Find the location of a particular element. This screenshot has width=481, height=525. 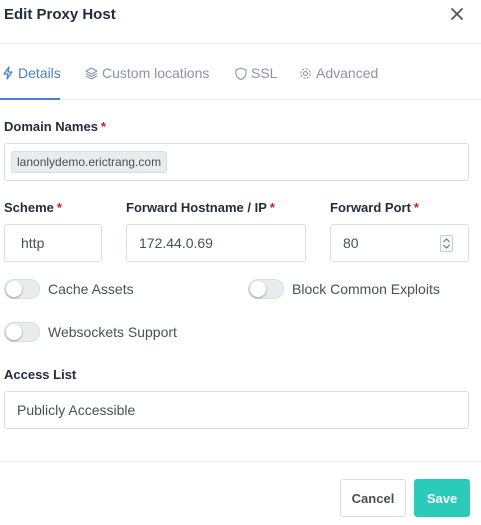

tab-label: Custom locations is located at coordinates (156, 73).